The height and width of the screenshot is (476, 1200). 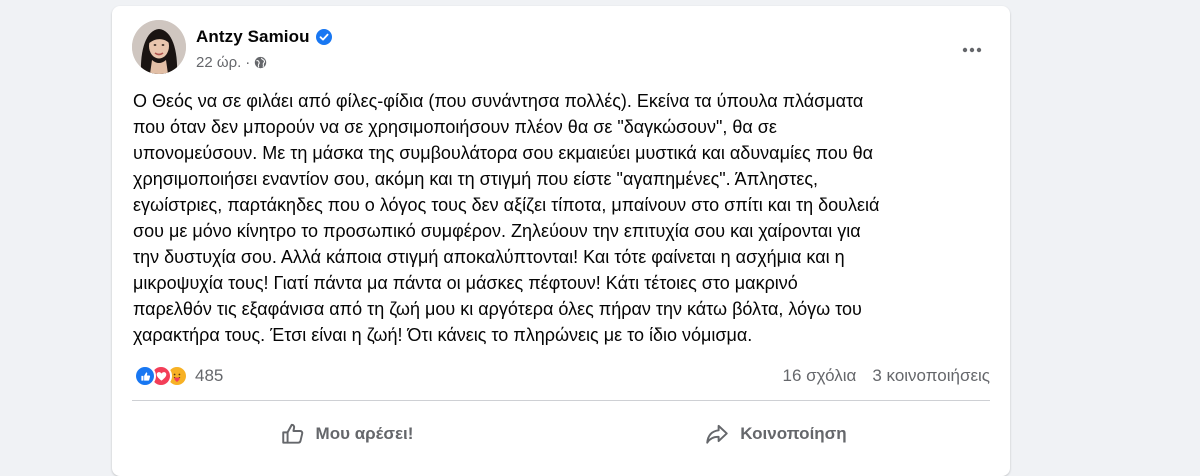 I want to click on author-name: Antzy Samiou, so click(x=253, y=37).